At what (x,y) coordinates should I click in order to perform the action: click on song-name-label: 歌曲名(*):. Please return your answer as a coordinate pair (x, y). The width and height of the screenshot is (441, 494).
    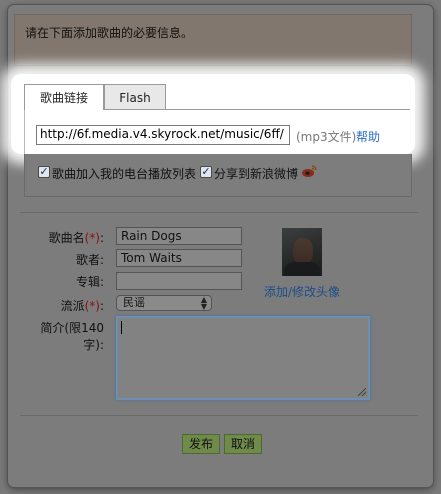
    Looking at the image, I should click on (76, 238).